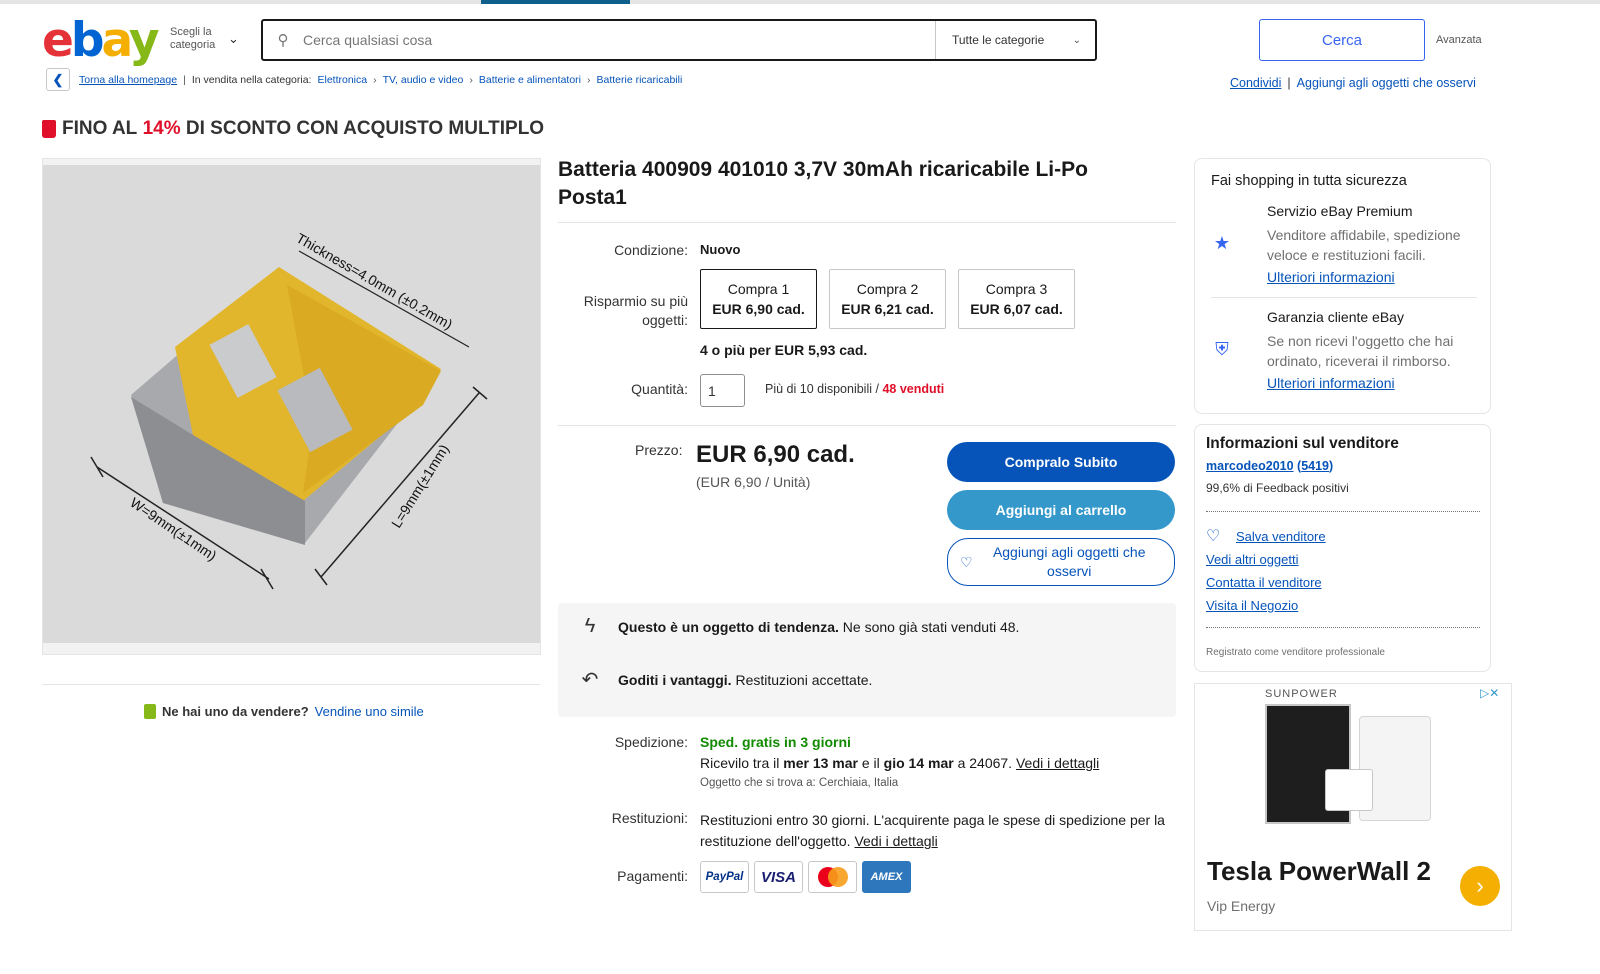 This screenshot has width=1600, height=974. What do you see at coordinates (635, 310) in the screenshot?
I see `savings-label: Risparmio su più oggetti:` at bounding box center [635, 310].